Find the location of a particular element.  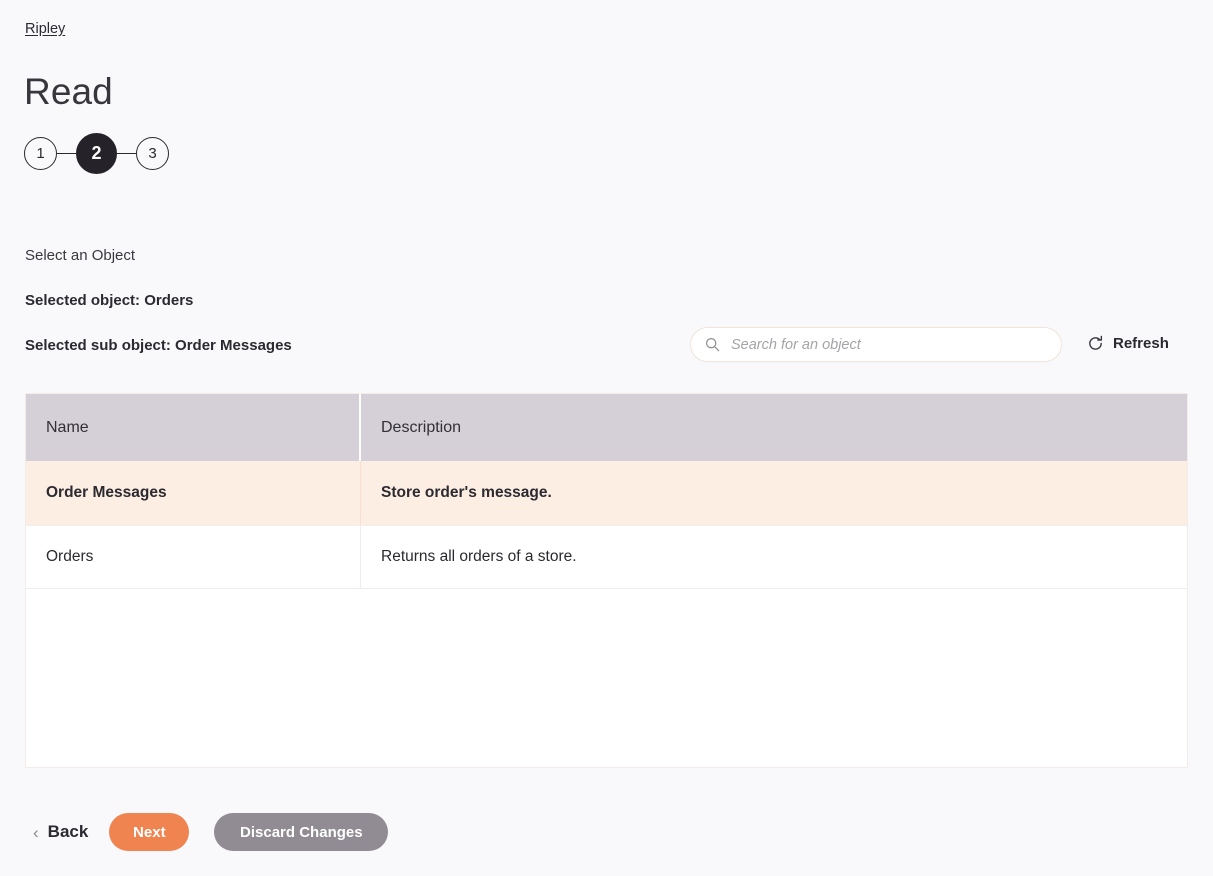

refresh-button: Refresh is located at coordinates (1128, 343).